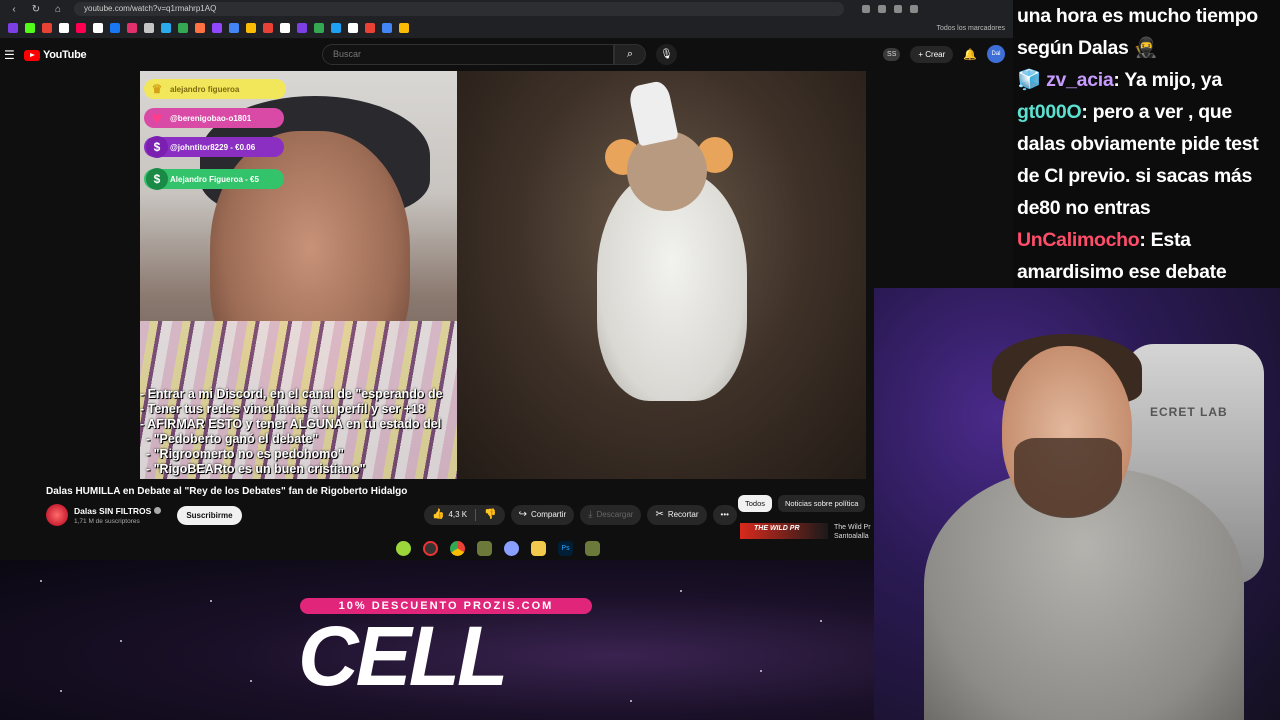  Describe the element at coordinates (590, 514) in the screenshot. I see `download-icon: ⤓` at that location.